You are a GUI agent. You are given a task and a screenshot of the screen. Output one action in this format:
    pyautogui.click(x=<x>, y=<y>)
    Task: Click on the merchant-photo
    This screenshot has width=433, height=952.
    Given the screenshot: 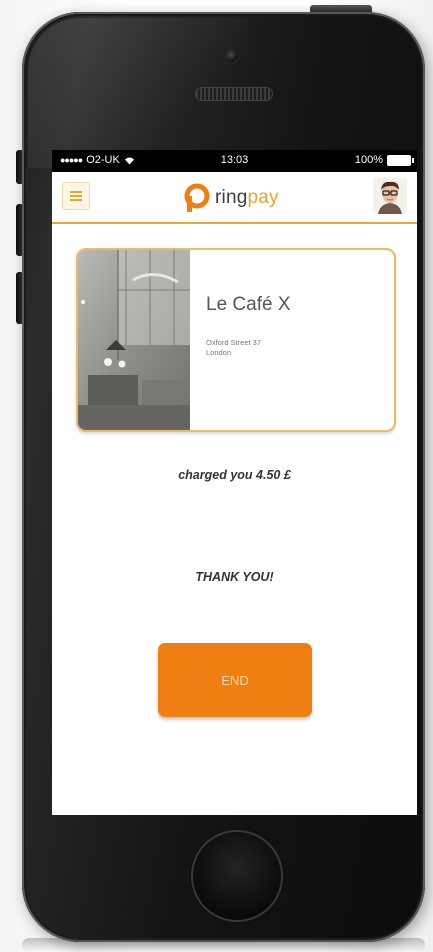 What is the action you would take?
    pyautogui.click(x=134, y=340)
    